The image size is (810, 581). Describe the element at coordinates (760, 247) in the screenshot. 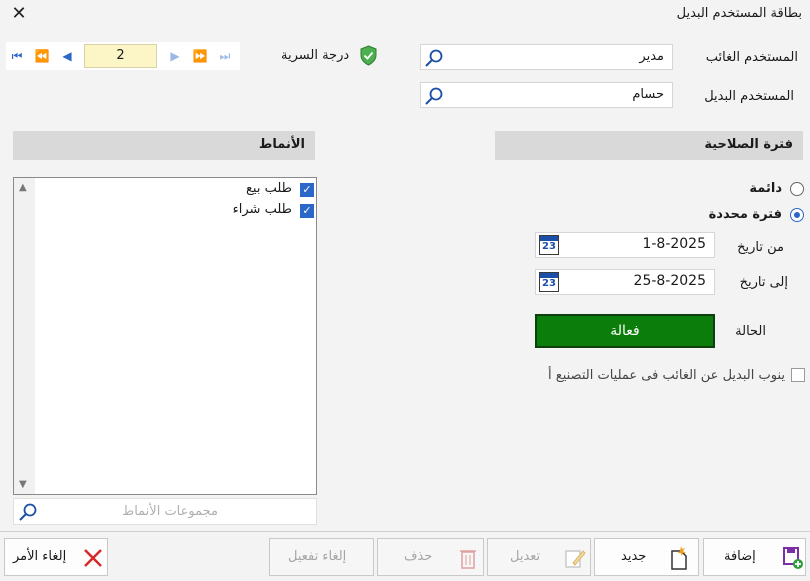

I see `from-date-label: من تاريخ` at that location.